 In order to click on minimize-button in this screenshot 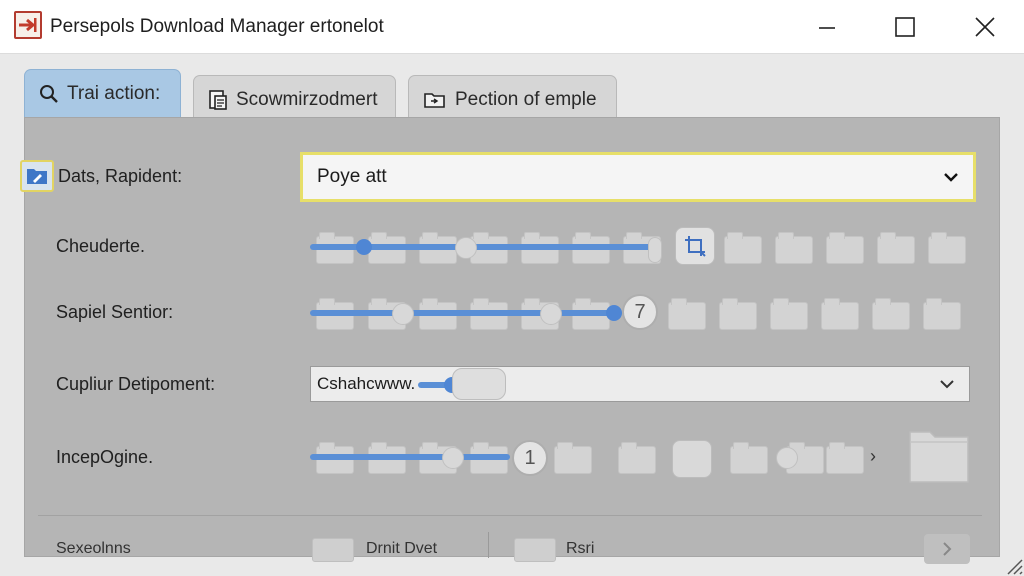, I will do `click(827, 27)`.